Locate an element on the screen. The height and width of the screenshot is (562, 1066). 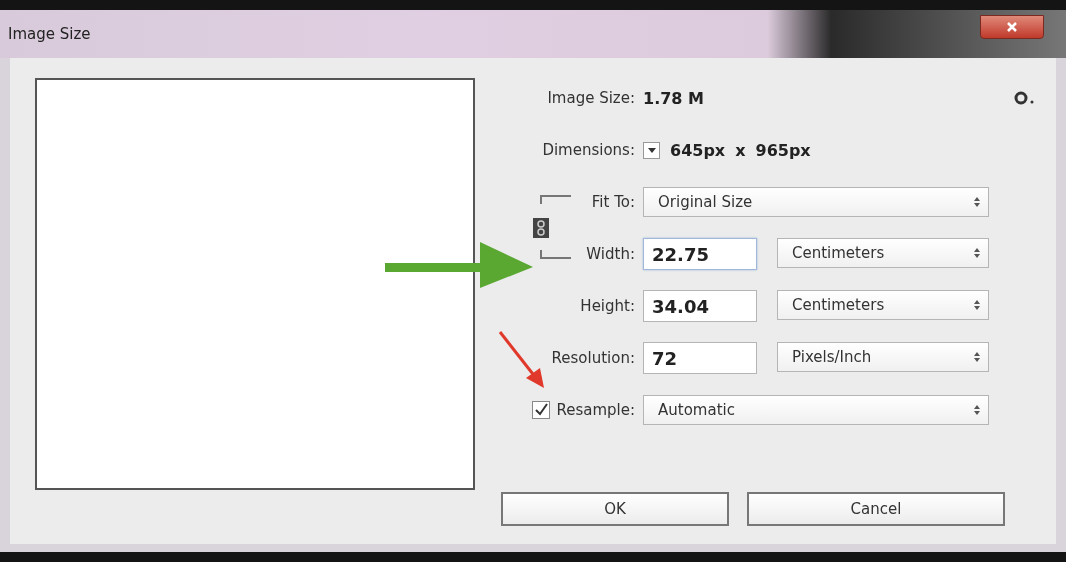
number-input-field: 72 is located at coordinates (700, 358).